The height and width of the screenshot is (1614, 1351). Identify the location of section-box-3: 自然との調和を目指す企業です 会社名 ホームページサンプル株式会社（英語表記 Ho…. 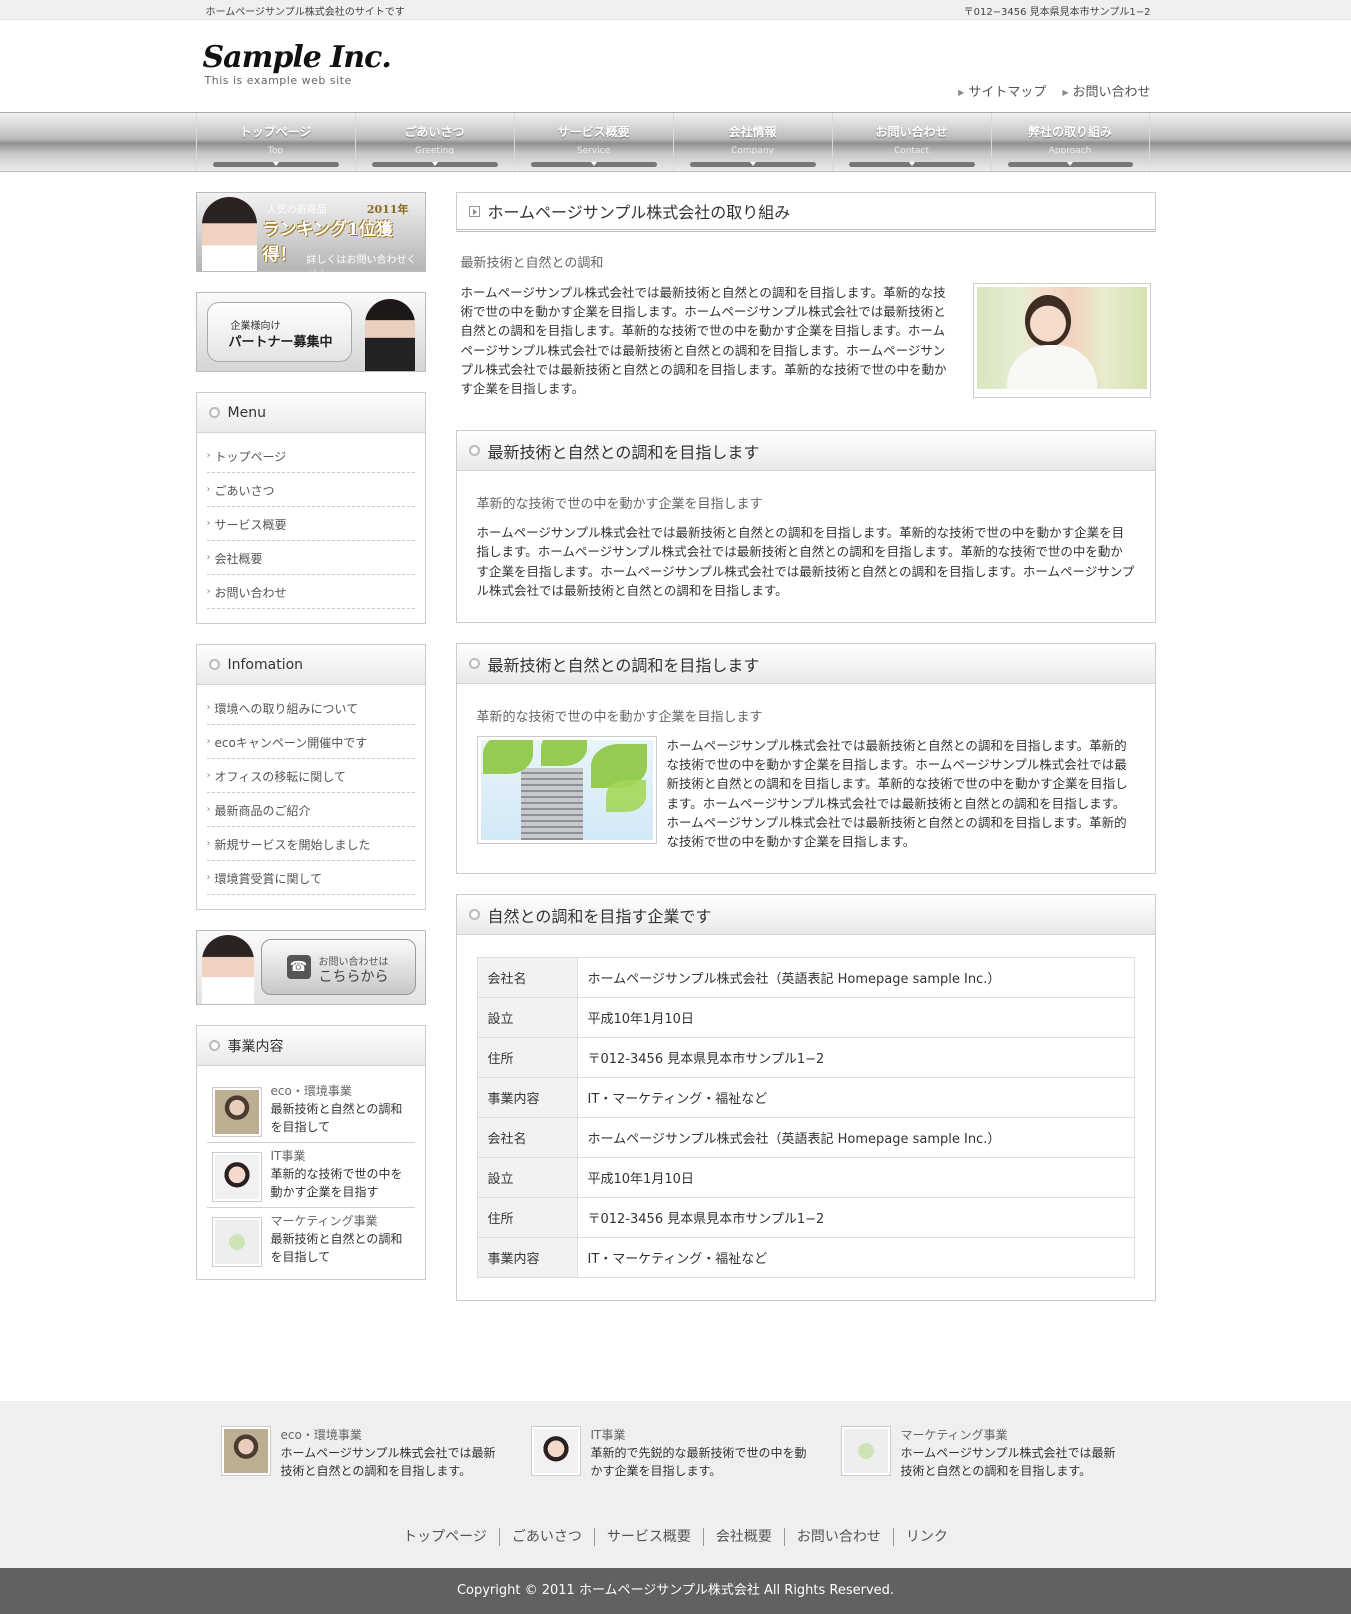
(805, 1098).